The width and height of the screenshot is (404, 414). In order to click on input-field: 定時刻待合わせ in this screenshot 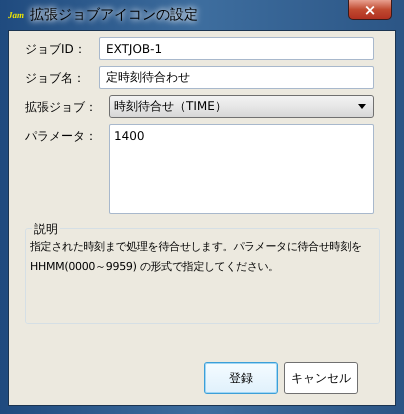, I will do `click(236, 77)`.